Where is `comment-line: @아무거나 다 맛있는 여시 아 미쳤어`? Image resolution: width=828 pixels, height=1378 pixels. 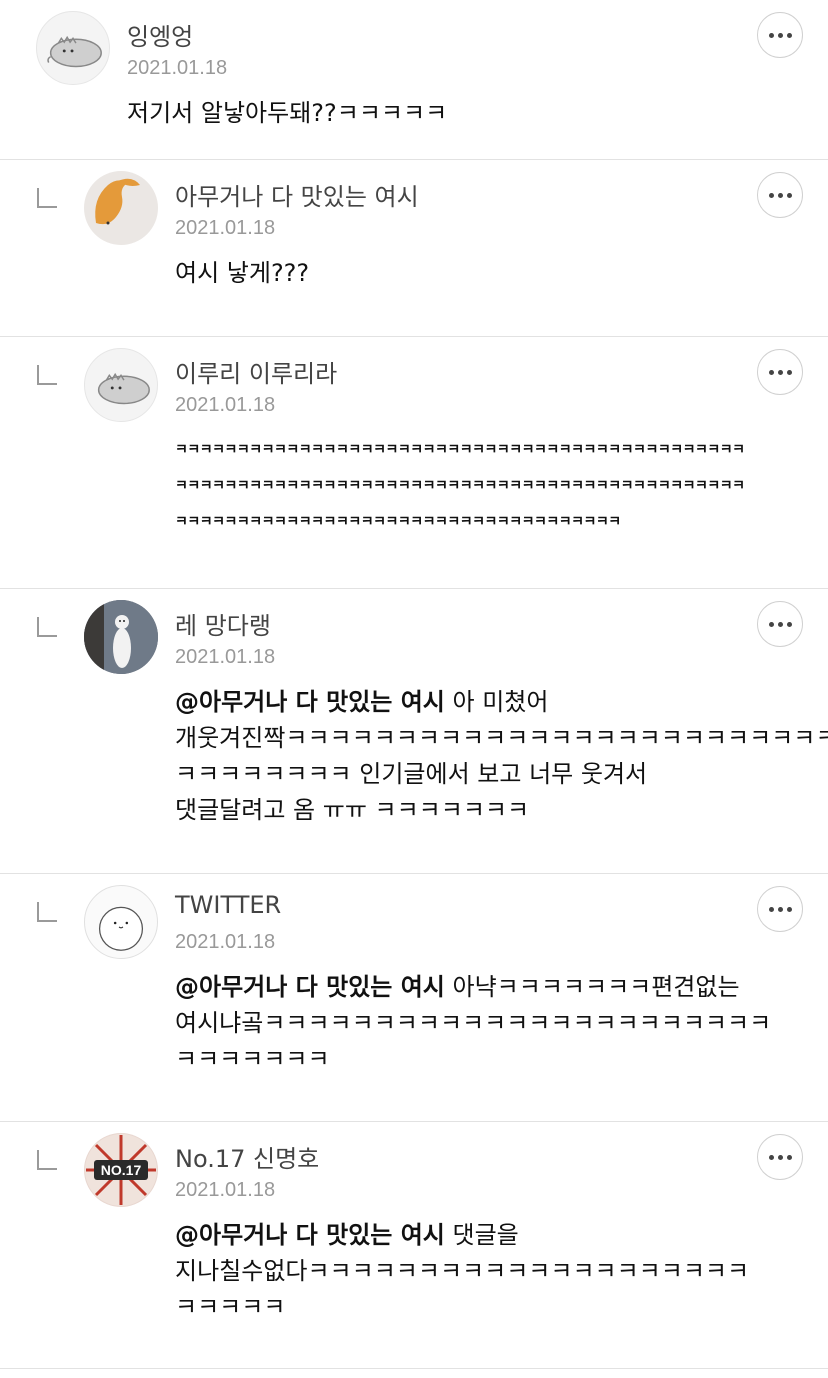 comment-line: @아무거나 다 맛있는 여시 아 미쳤어 is located at coordinates (362, 702).